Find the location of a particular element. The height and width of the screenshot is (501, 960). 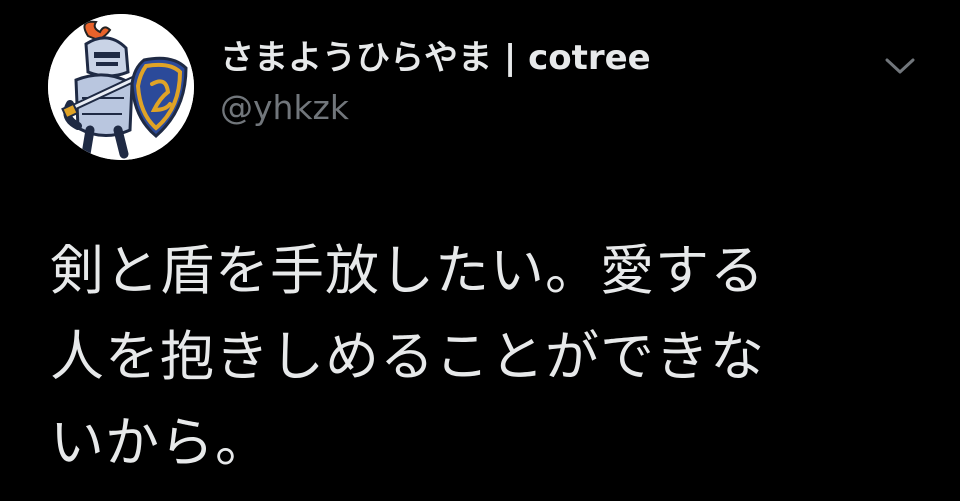

avatar is located at coordinates (121, 87).